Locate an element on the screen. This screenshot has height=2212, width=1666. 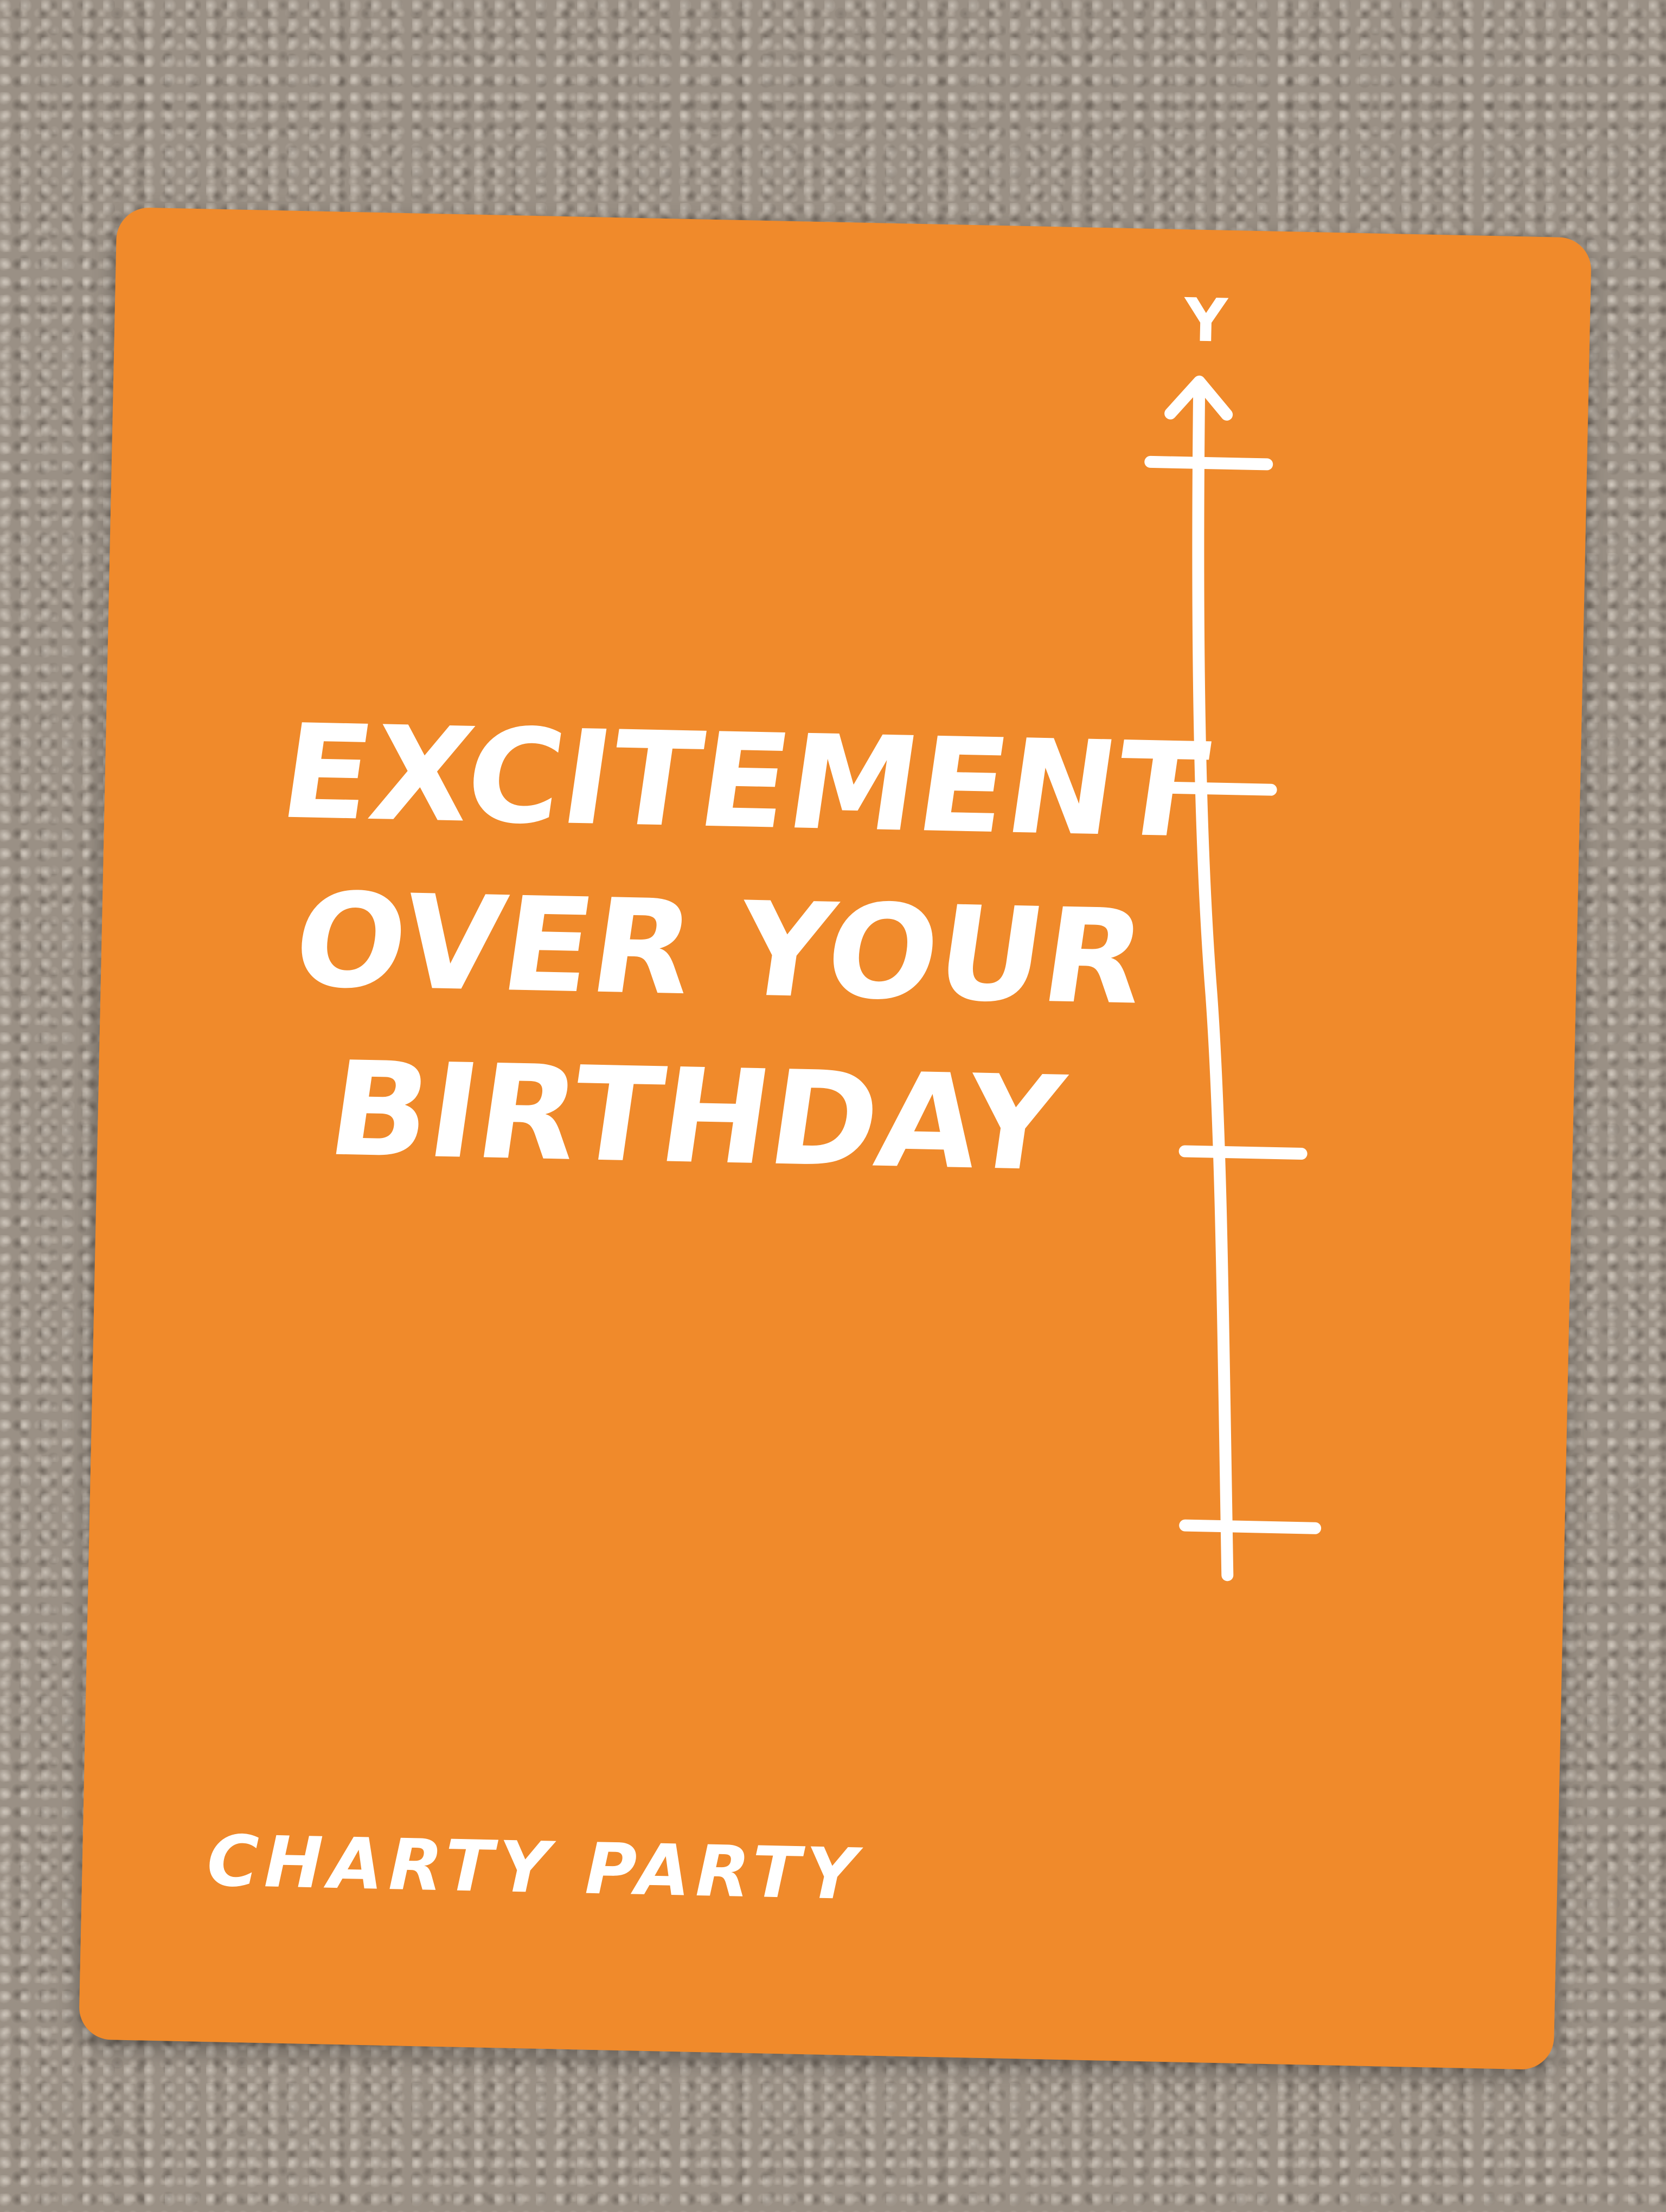
brand-name: CHARTY PARTY is located at coordinates (534, 1867).